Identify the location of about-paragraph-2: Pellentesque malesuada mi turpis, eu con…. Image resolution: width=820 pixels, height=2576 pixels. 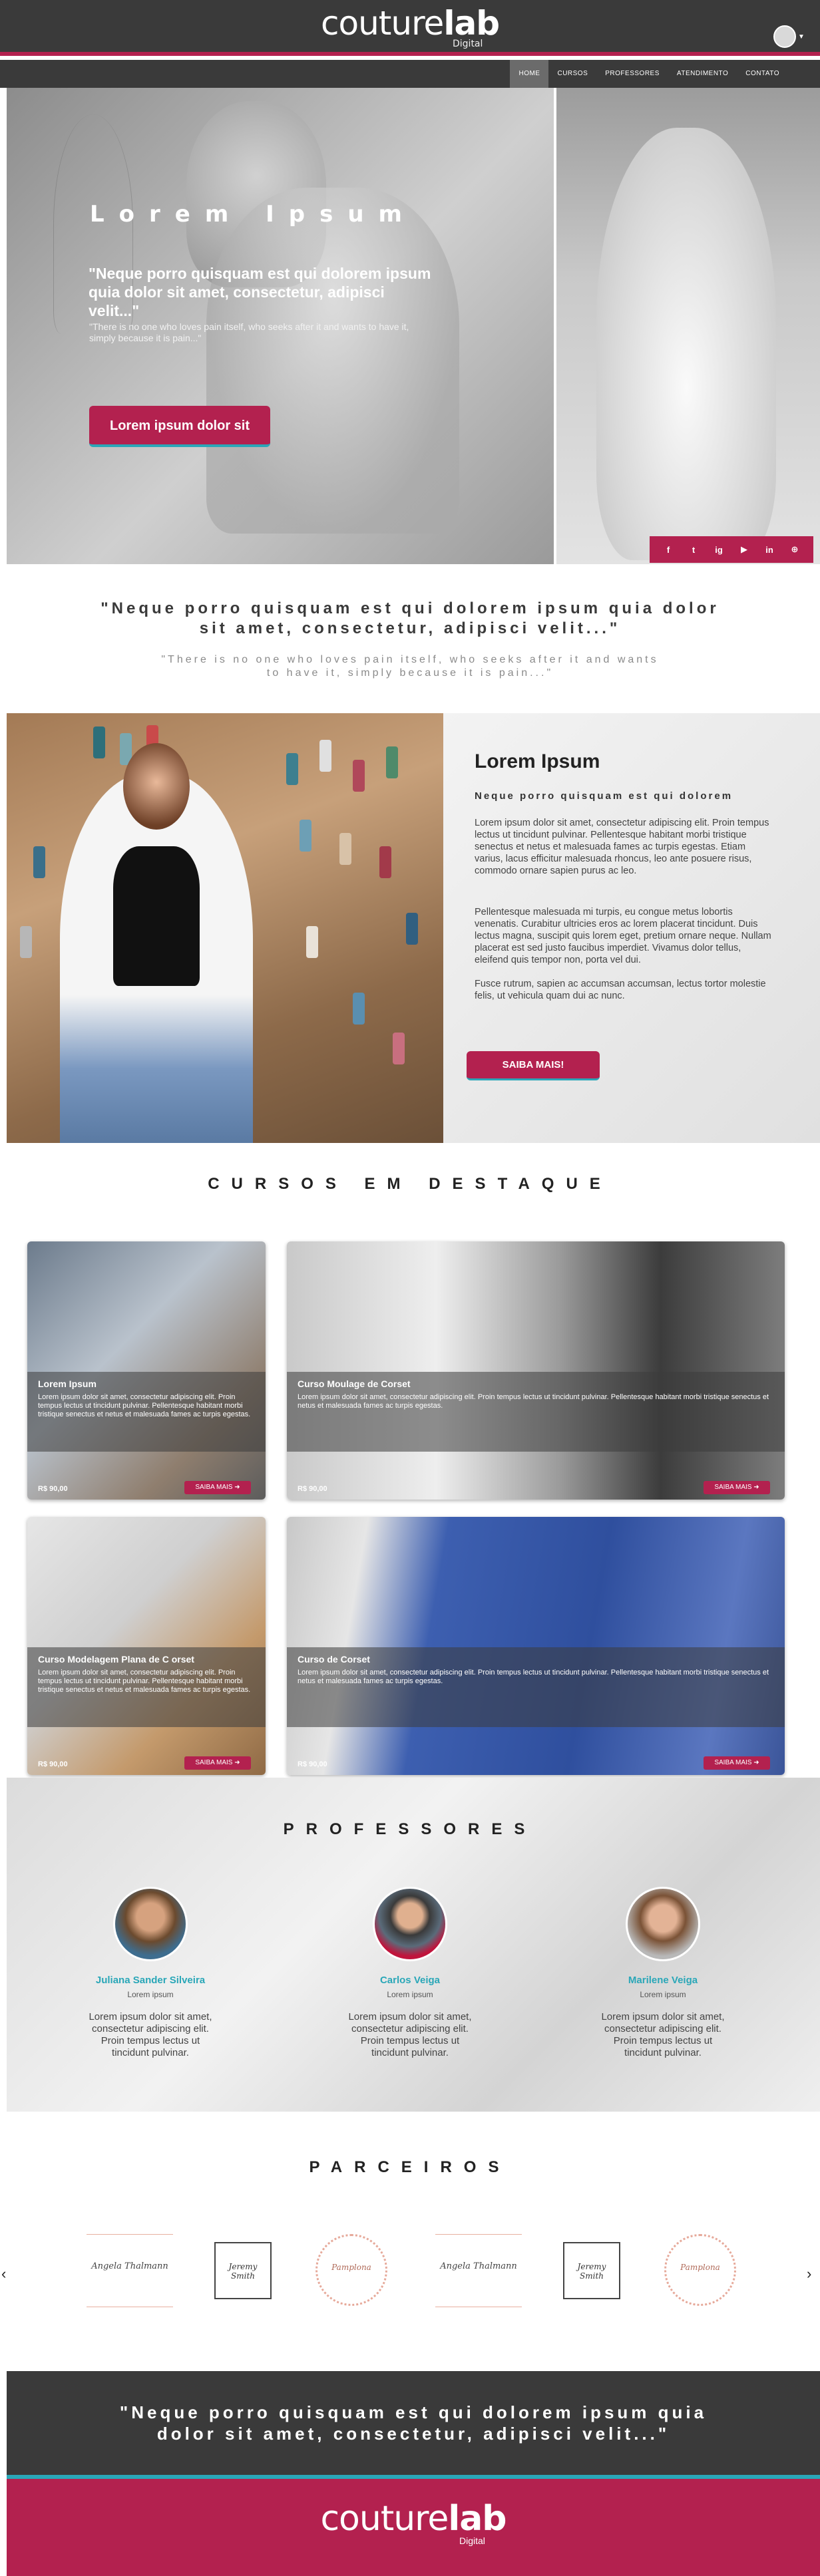
(623, 936).